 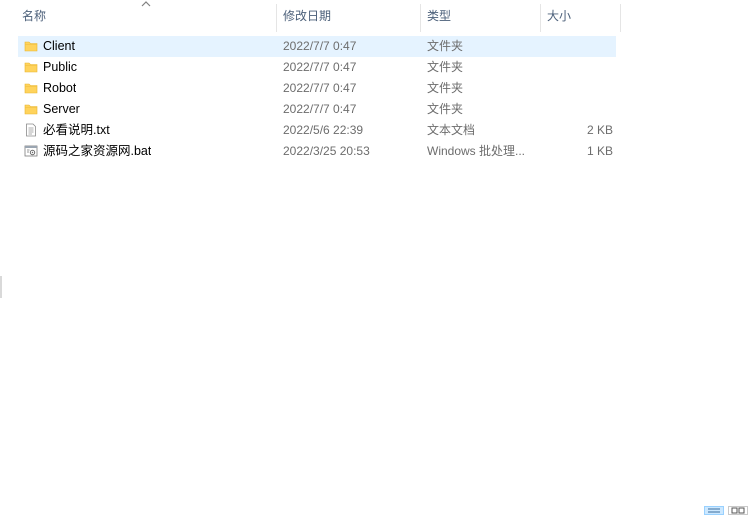 What do you see at coordinates (60, 88) in the screenshot?
I see `file-name: Robot` at bounding box center [60, 88].